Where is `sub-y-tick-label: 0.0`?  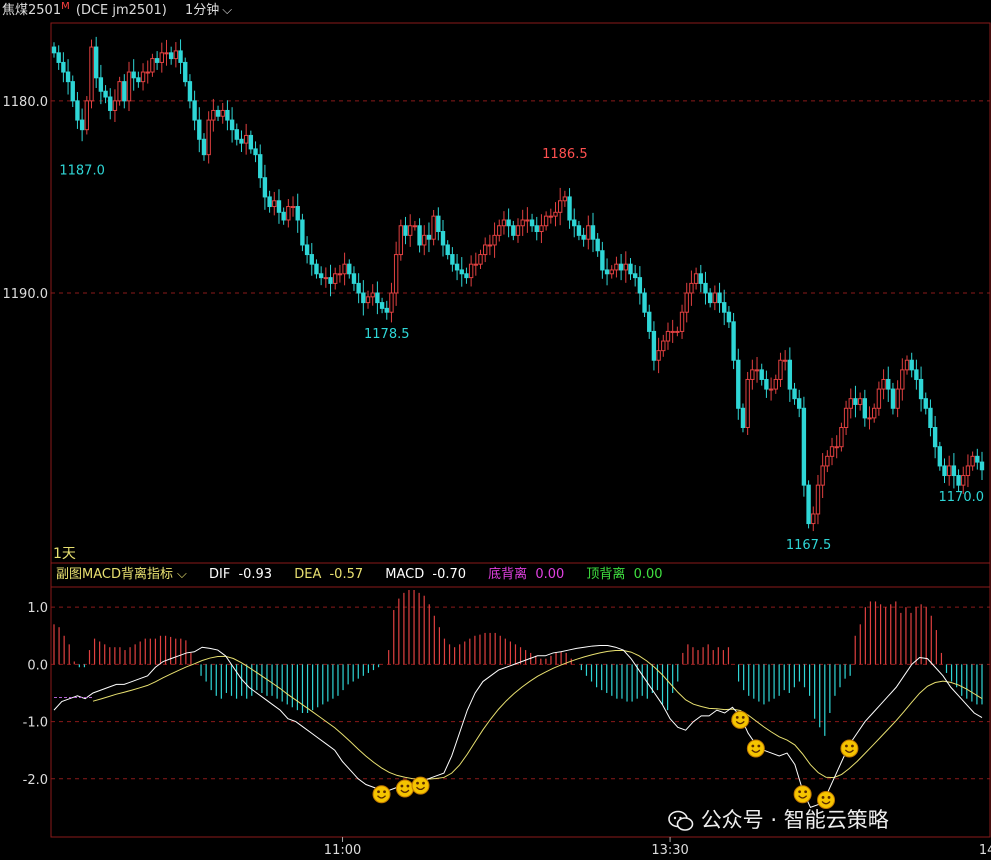 sub-y-tick-label: 0.0 is located at coordinates (37, 665).